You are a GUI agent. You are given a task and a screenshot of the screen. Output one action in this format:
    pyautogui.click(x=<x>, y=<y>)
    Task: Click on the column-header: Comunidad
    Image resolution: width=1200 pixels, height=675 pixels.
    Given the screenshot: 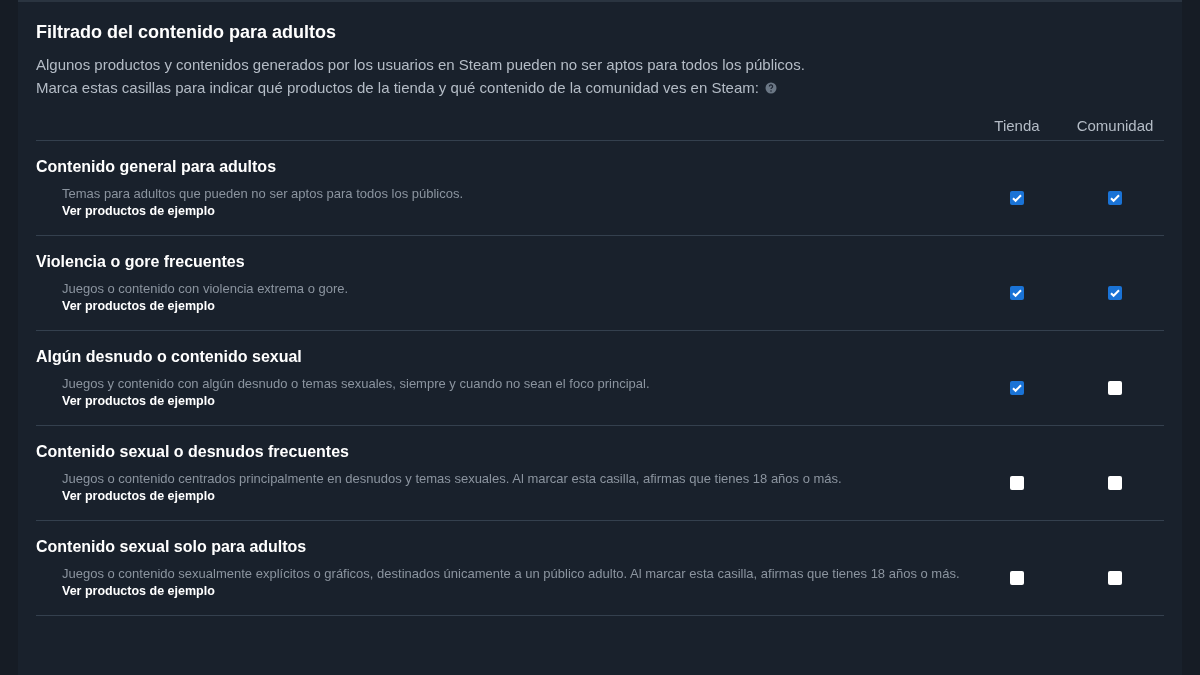 What is the action you would take?
    pyautogui.click(x=1115, y=125)
    